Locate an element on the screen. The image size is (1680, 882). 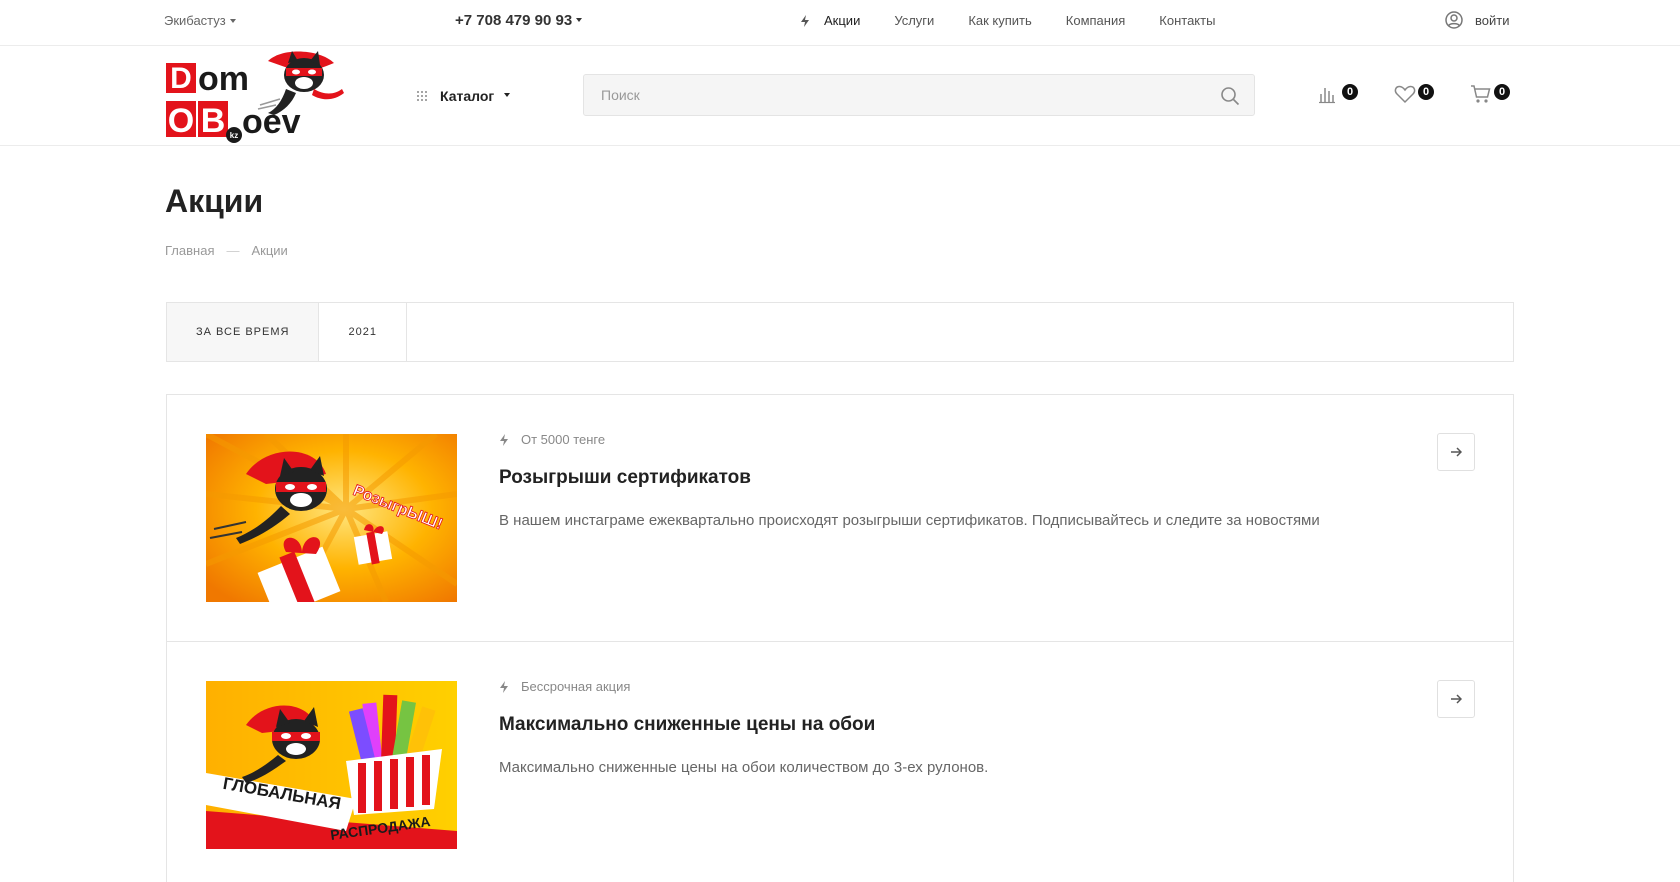
year-filter: ЗА ВСЕ ВРЕМЯ 2021 is located at coordinates (840, 332).